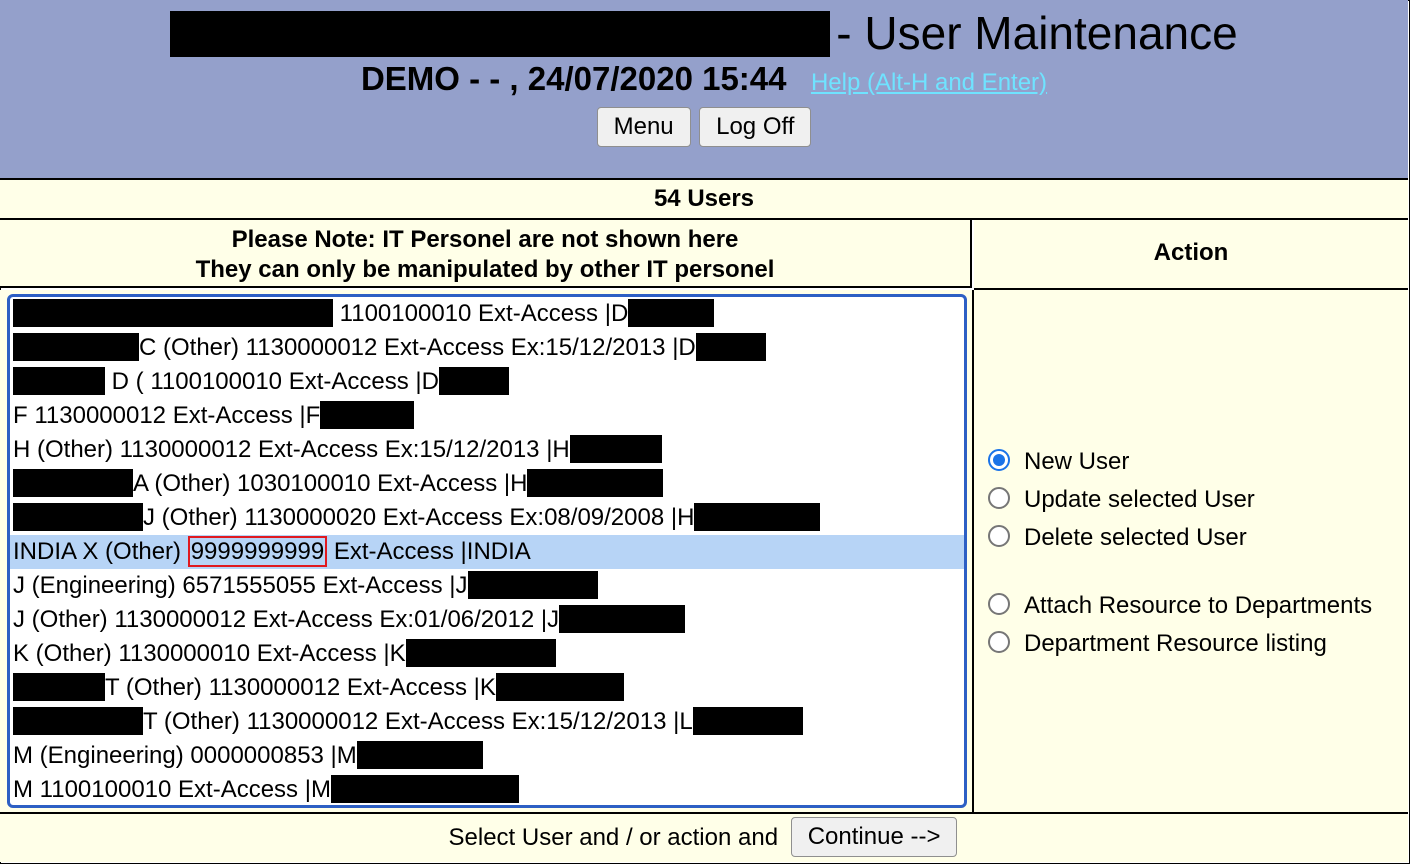 This screenshot has width=1410, height=864. Describe the element at coordinates (1180, 606) in the screenshot. I see `radio-attach-resource: Attach Resource to Departments` at that location.